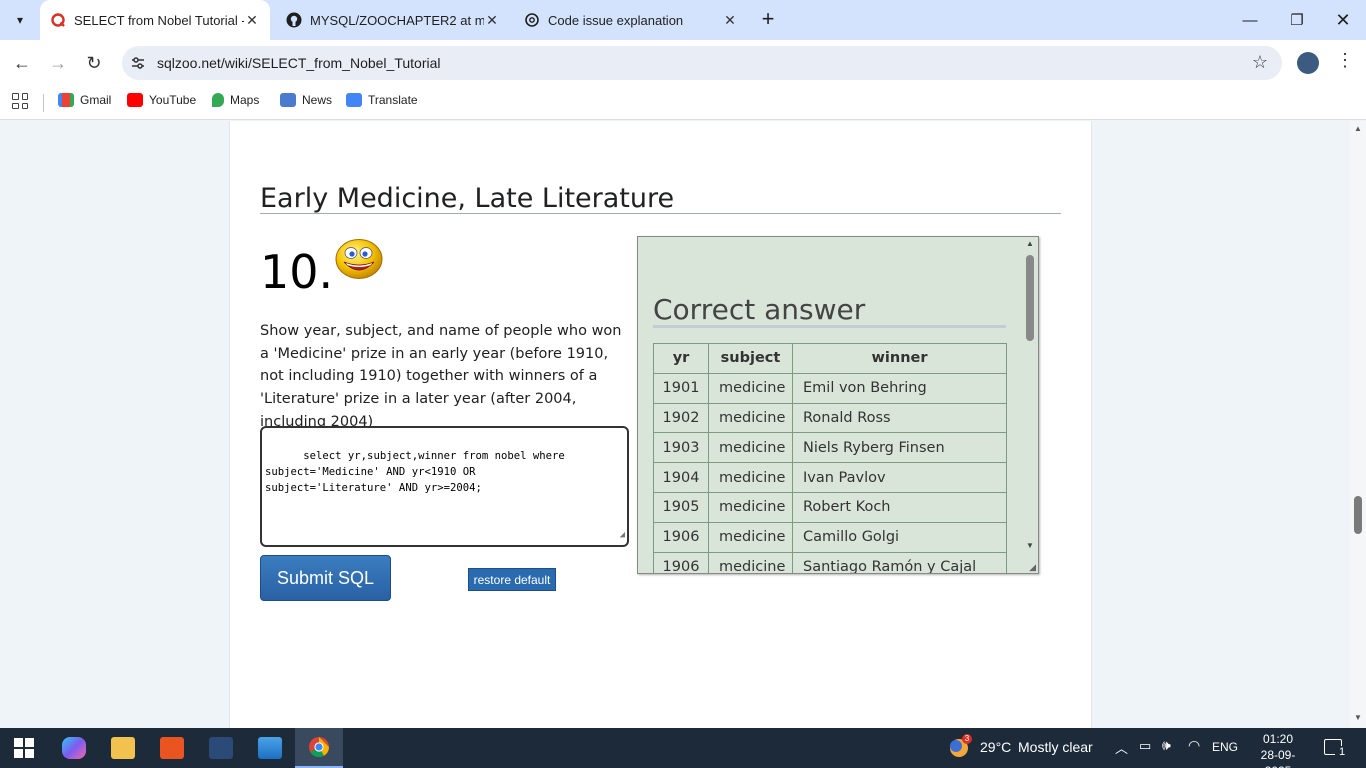 The image size is (1366, 768). Describe the element at coordinates (325, 578) in the screenshot. I see `submit-sql-button: Submit SQL` at that location.